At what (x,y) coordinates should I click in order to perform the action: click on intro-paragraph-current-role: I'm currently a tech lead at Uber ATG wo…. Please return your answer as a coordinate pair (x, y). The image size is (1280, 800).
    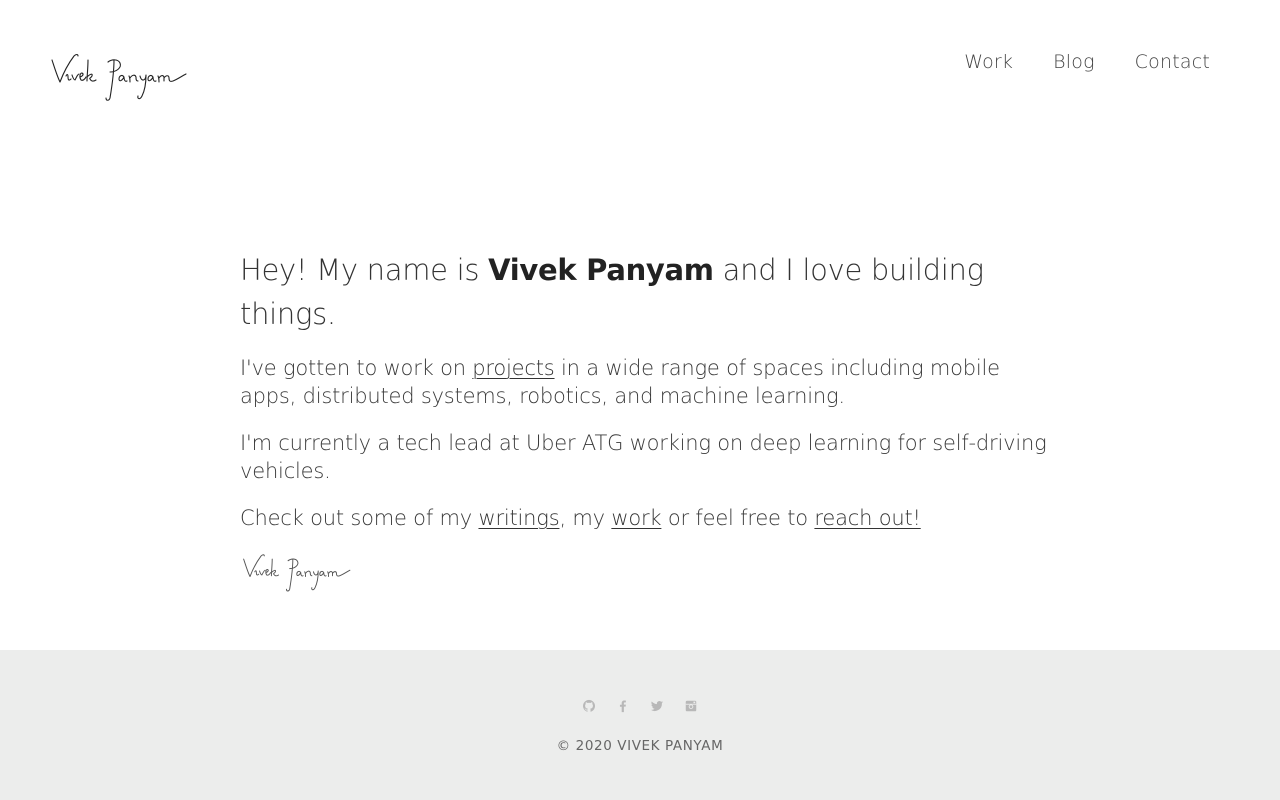
    Looking at the image, I should click on (643, 457).